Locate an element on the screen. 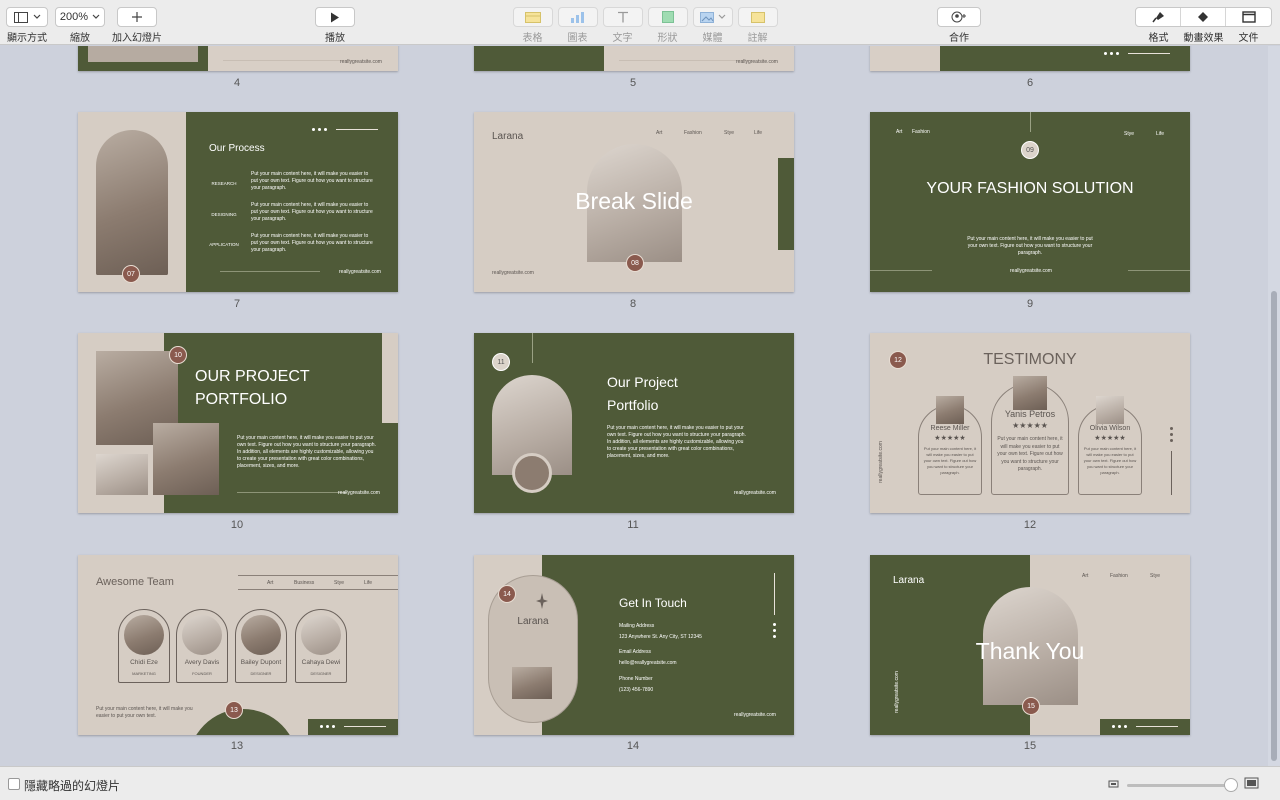  slide-4-website: reallygreatsite.com is located at coordinates (361, 62).